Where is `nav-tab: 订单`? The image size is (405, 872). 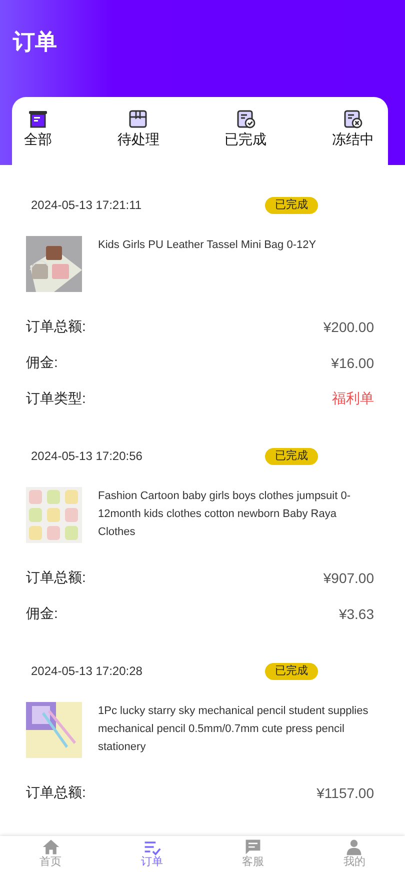 nav-tab: 订单 is located at coordinates (152, 854).